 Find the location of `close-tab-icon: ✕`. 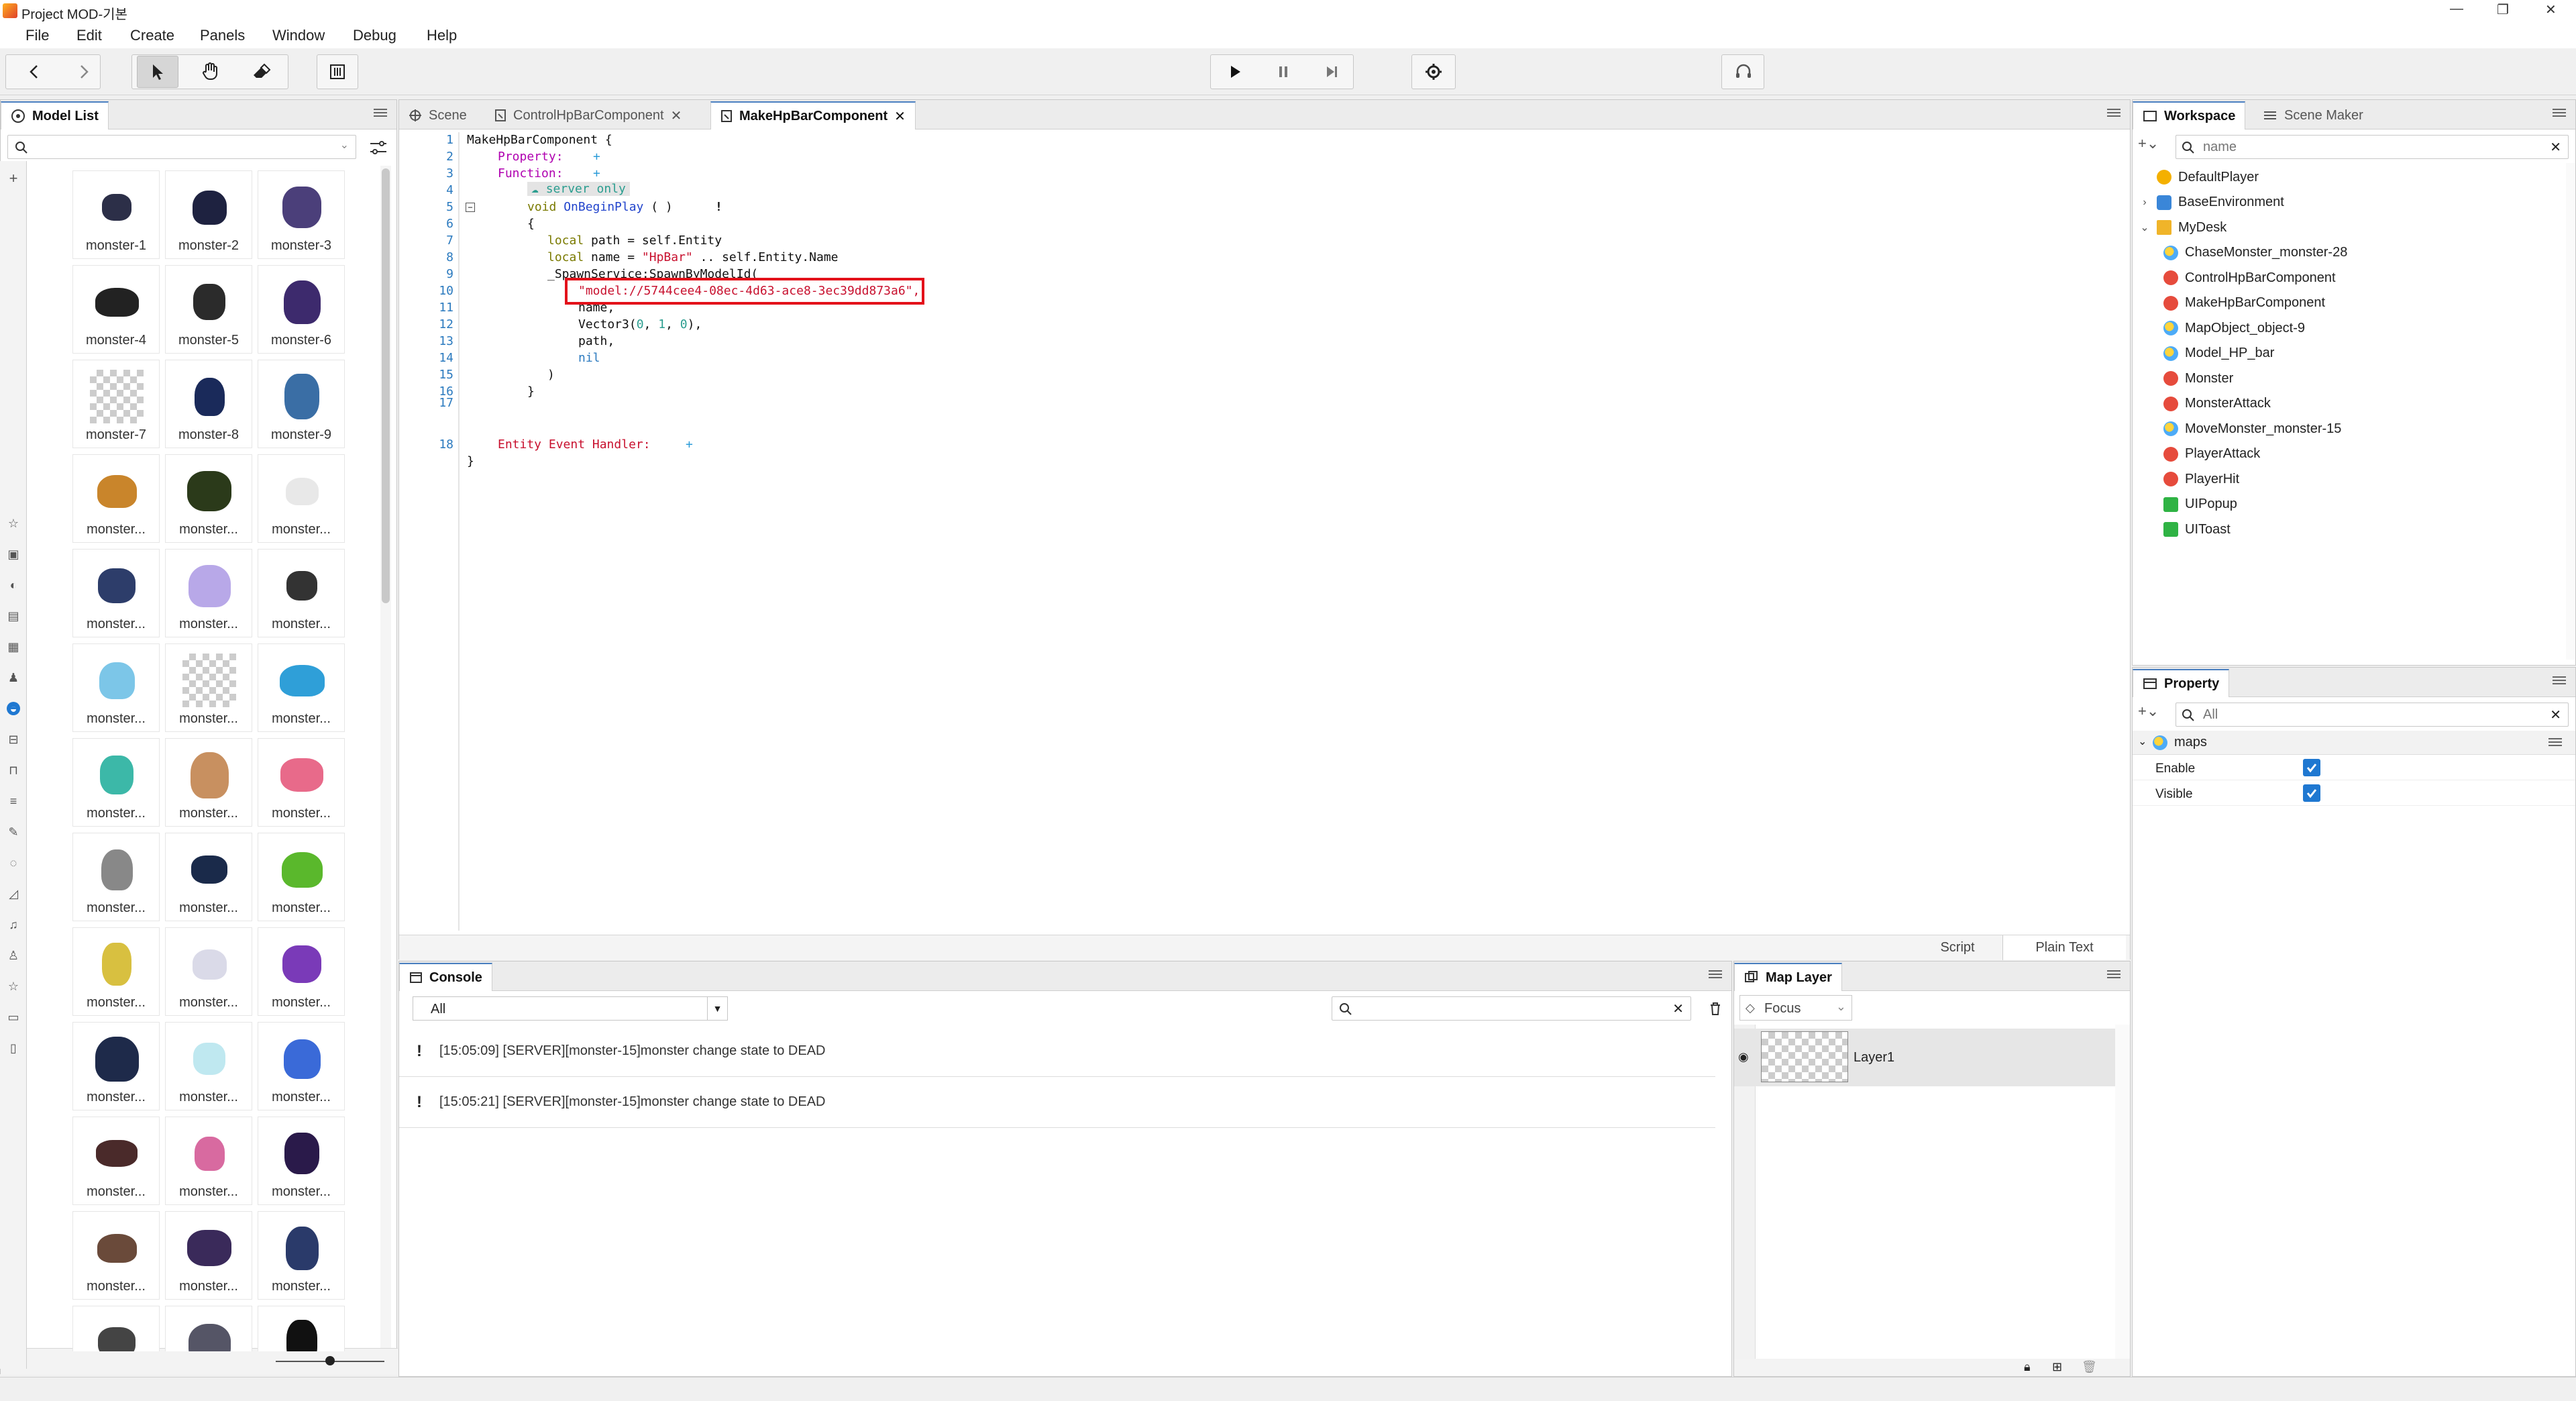

close-tab-icon: ✕ is located at coordinates (676, 116).